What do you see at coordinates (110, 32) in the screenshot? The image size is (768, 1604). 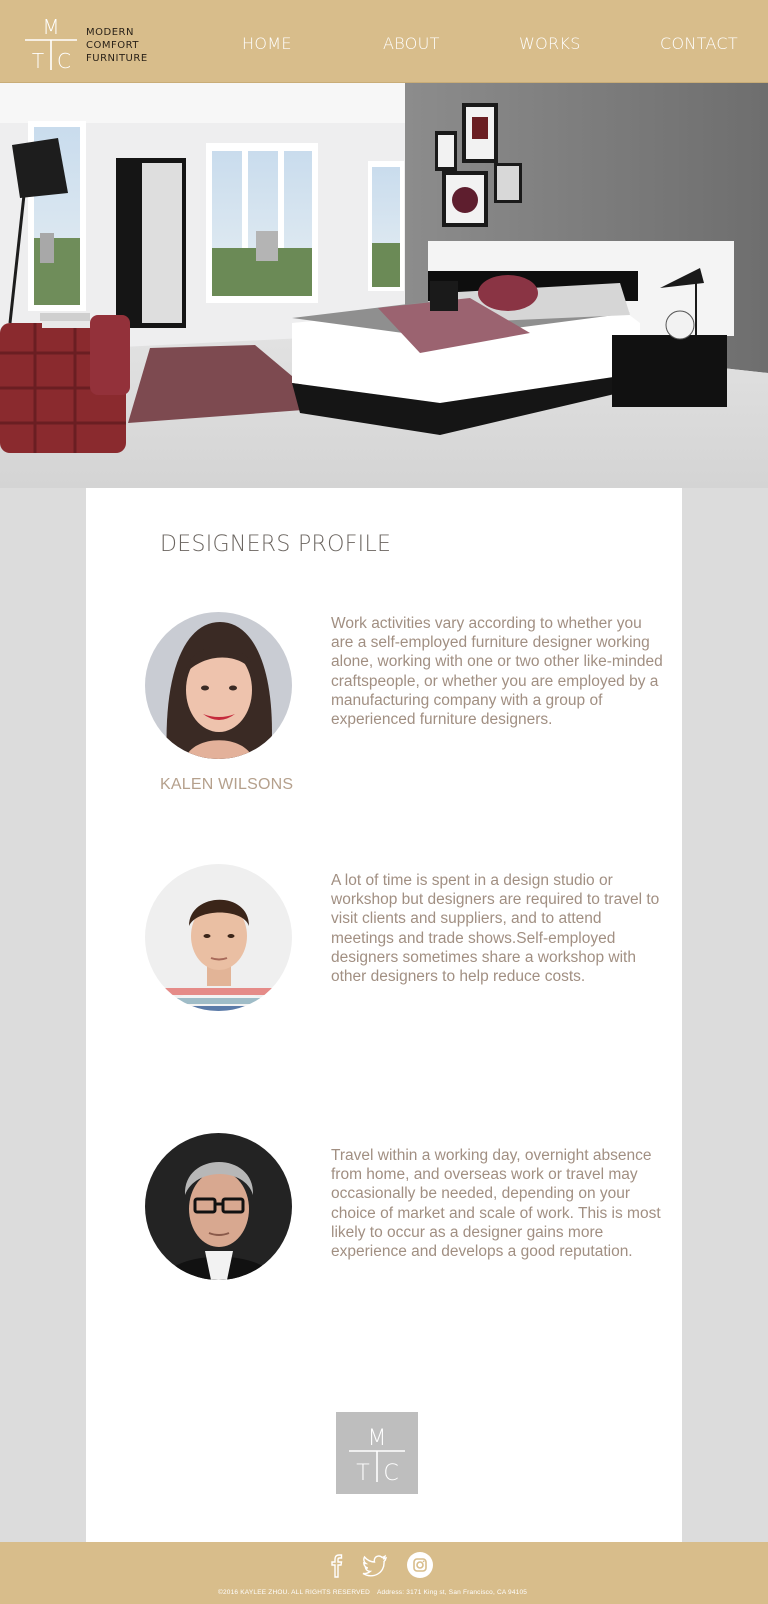 I see `brand-line-1: MODERN` at bounding box center [110, 32].